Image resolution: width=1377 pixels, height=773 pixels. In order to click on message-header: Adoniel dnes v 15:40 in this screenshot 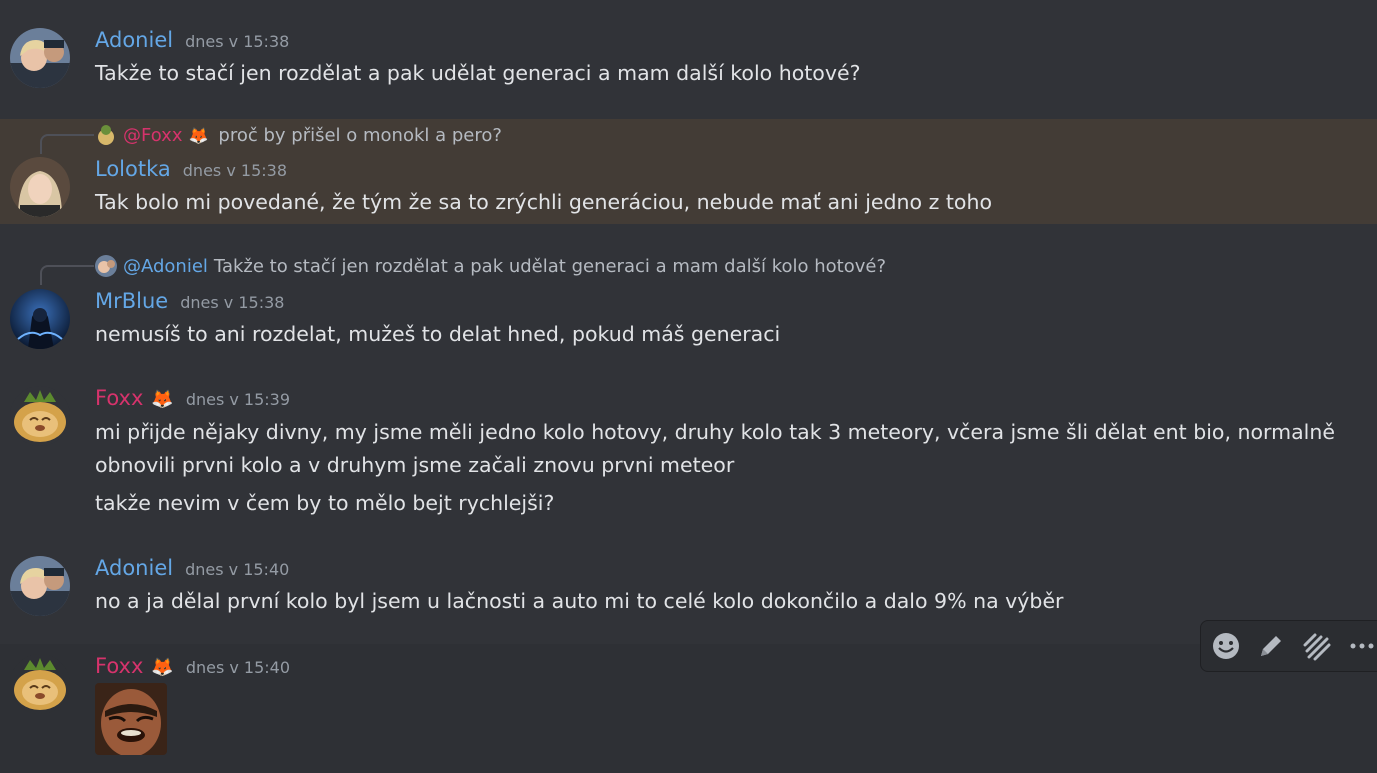, I will do `click(192, 568)`.